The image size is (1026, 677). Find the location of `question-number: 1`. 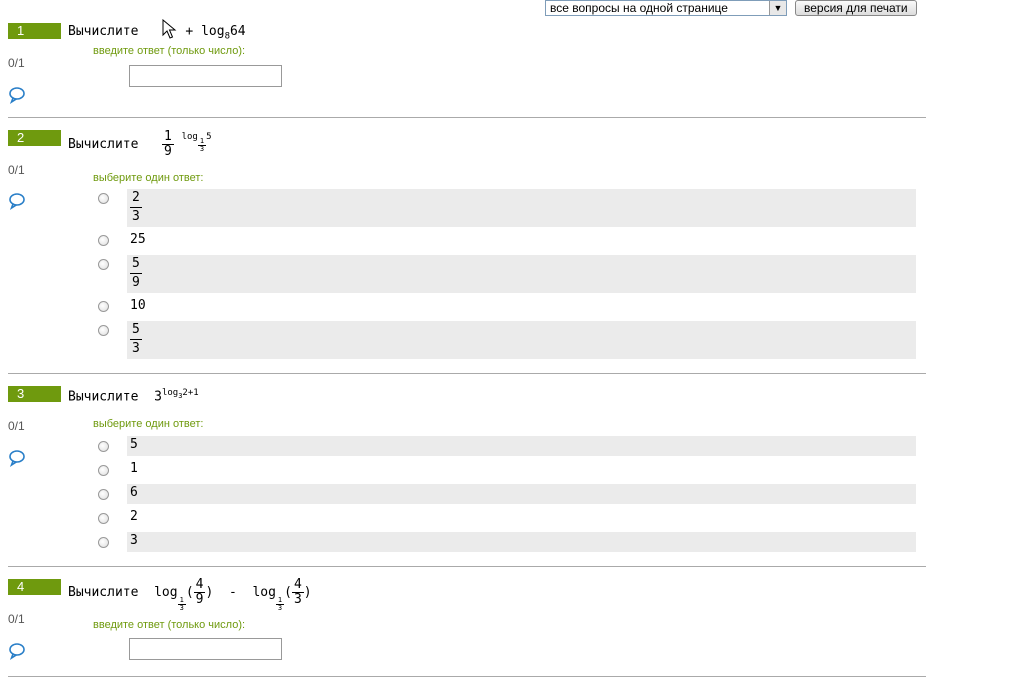

question-number: 1 is located at coordinates (34, 31).